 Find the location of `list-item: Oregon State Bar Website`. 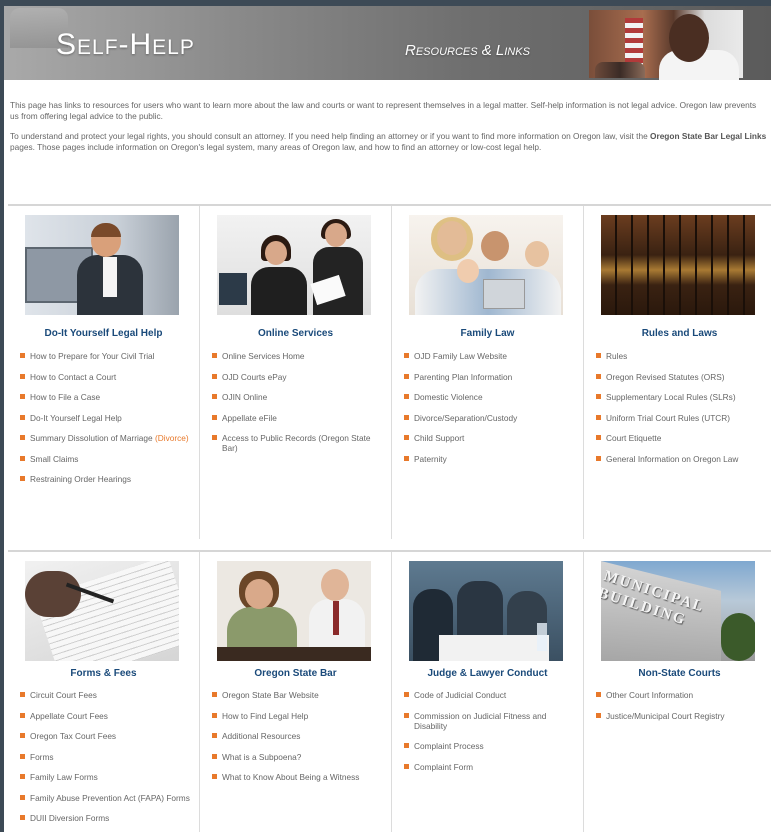

list-item: Oregon State Bar Website is located at coordinates (297, 695).